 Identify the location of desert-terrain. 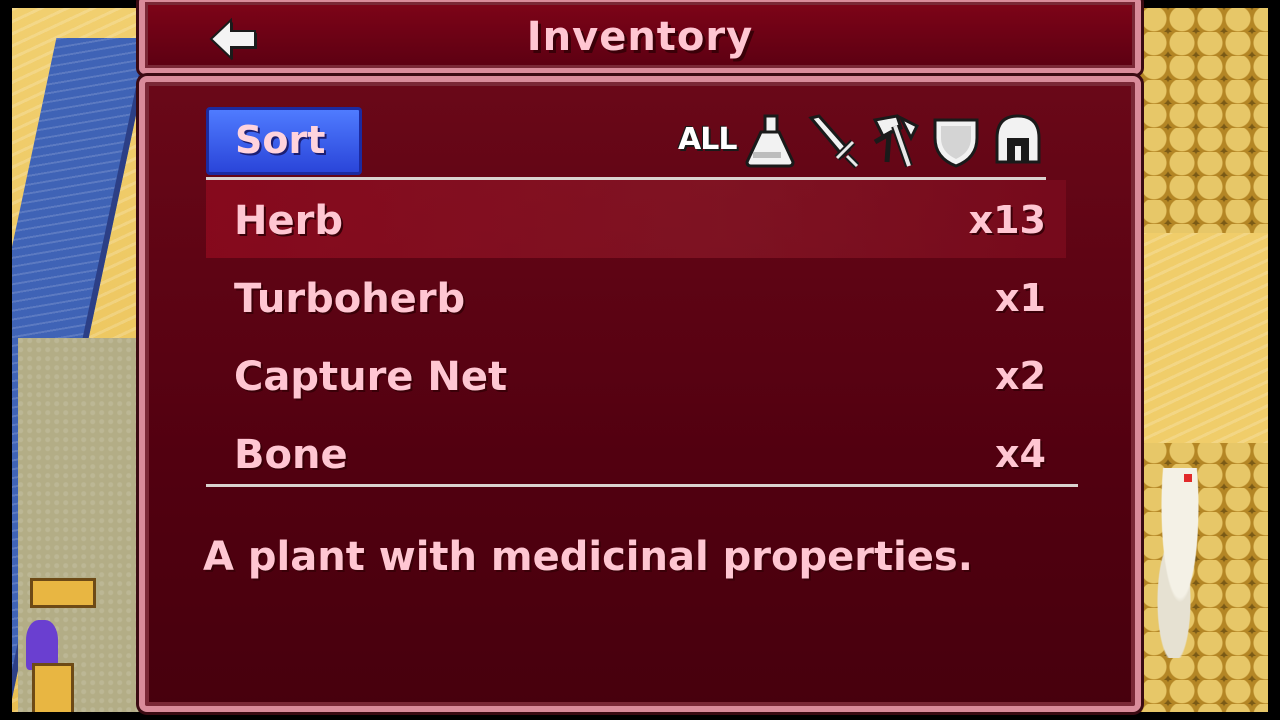
(1204, 338).